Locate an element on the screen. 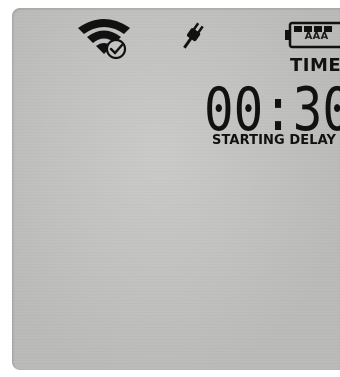 The height and width of the screenshot is (377, 340). time-readout: 00:30 is located at coordinates (272, 107).